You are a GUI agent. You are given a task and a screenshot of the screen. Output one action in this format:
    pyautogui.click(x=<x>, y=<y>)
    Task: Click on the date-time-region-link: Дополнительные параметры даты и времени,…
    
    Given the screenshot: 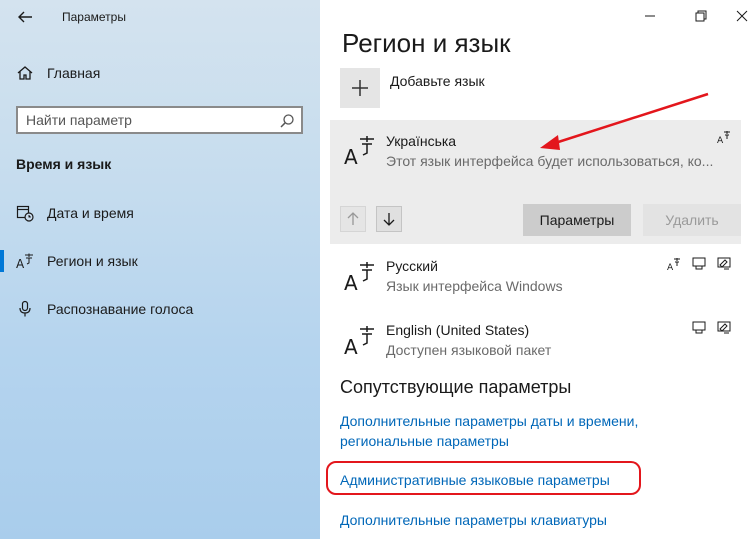 What is the action you would take?
    pyautogui.click(x=489, y=431)
    